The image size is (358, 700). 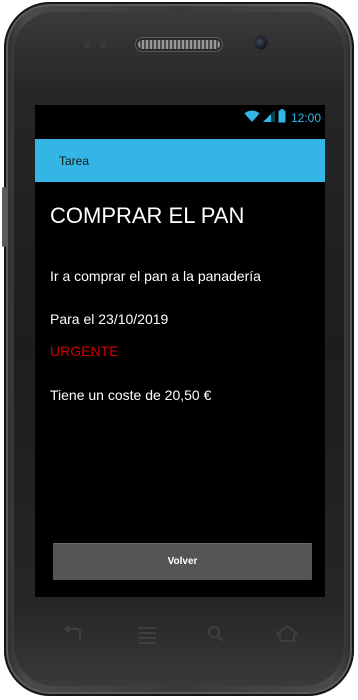 What do you see at coordinates (155, 276) in the screenshot?
I see `task-description: Ir a comprar el pan a la panadería` at bounding box center [155, 276].